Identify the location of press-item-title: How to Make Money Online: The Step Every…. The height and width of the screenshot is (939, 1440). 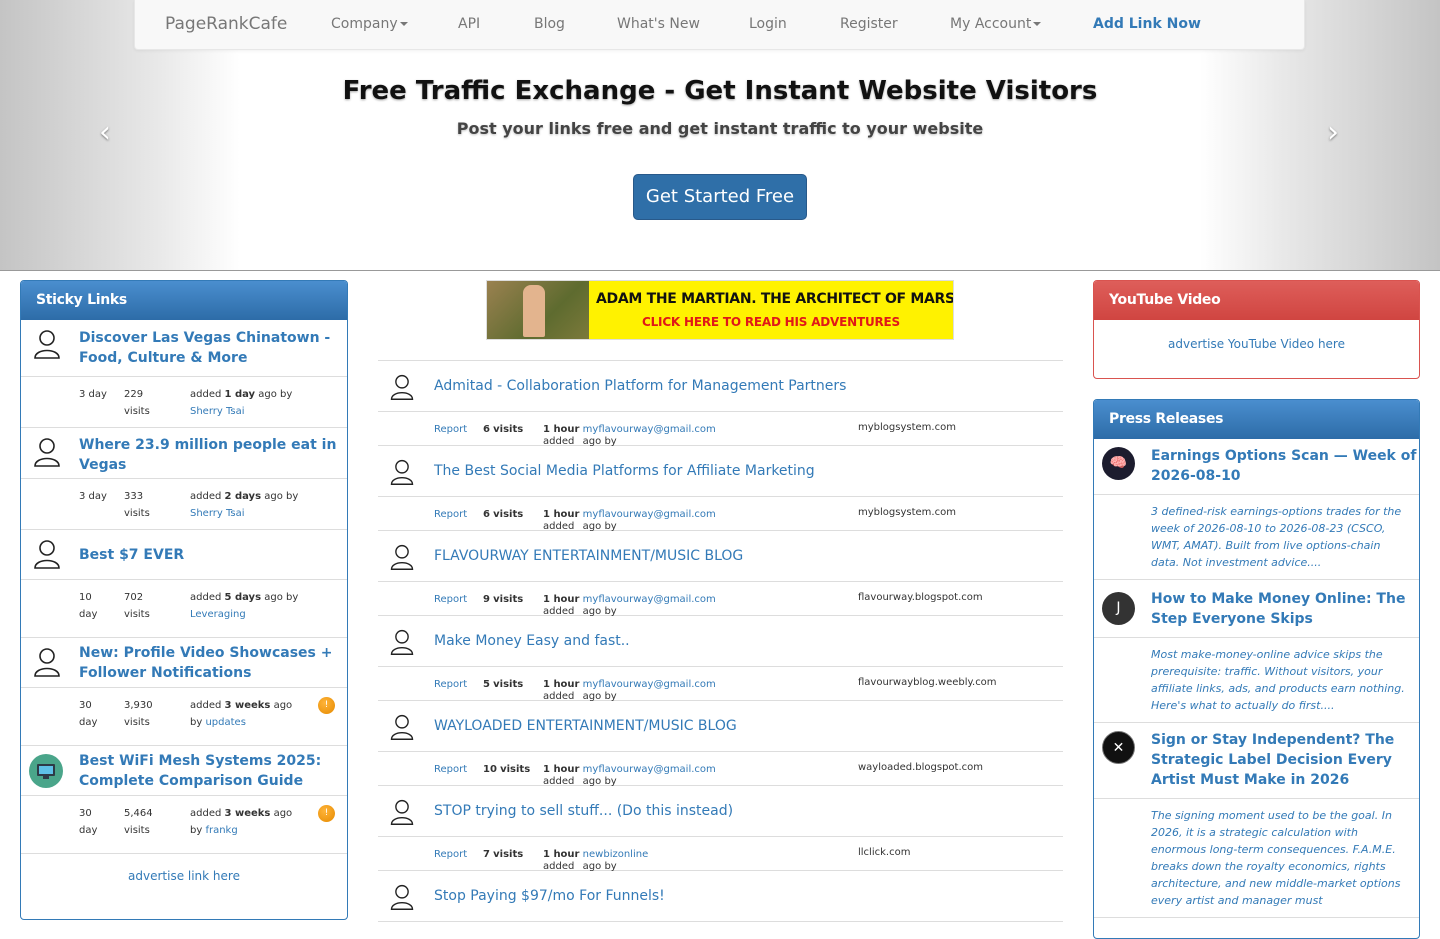
(1285, 604).